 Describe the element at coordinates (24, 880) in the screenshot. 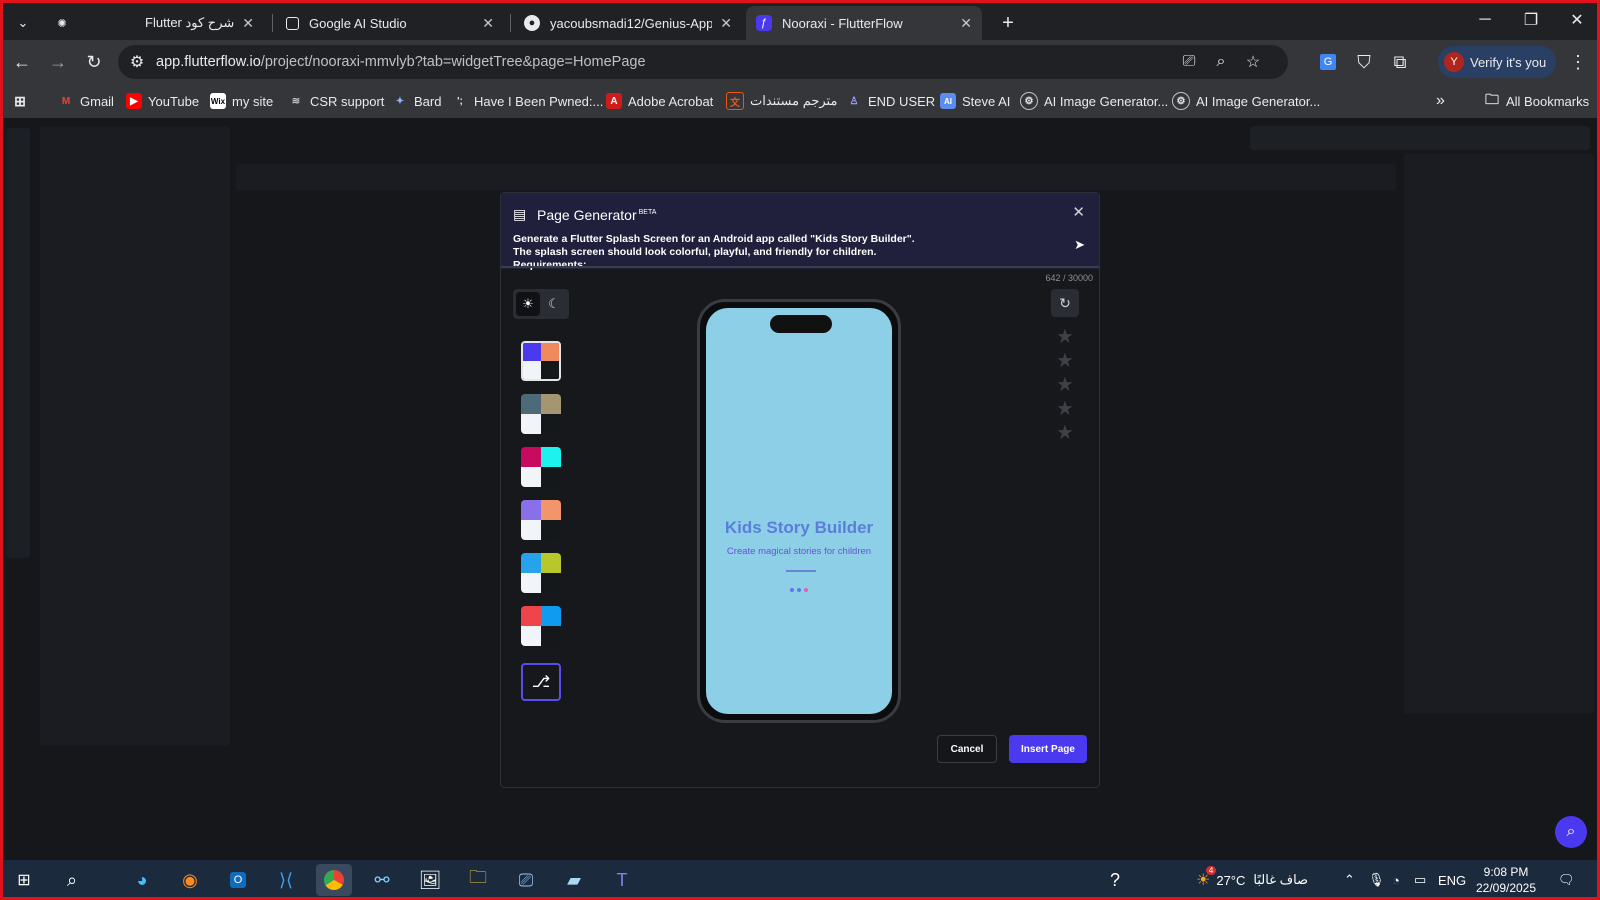

I see `start-button: ⊞` at that location.